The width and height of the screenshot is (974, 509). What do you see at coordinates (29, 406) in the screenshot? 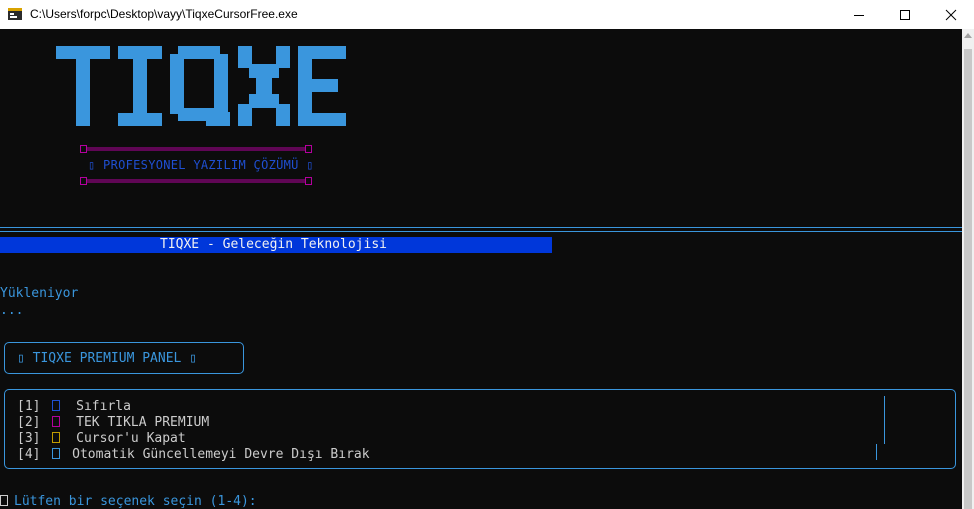
I see `option-number: [1]` at bounding box center [29, 406].